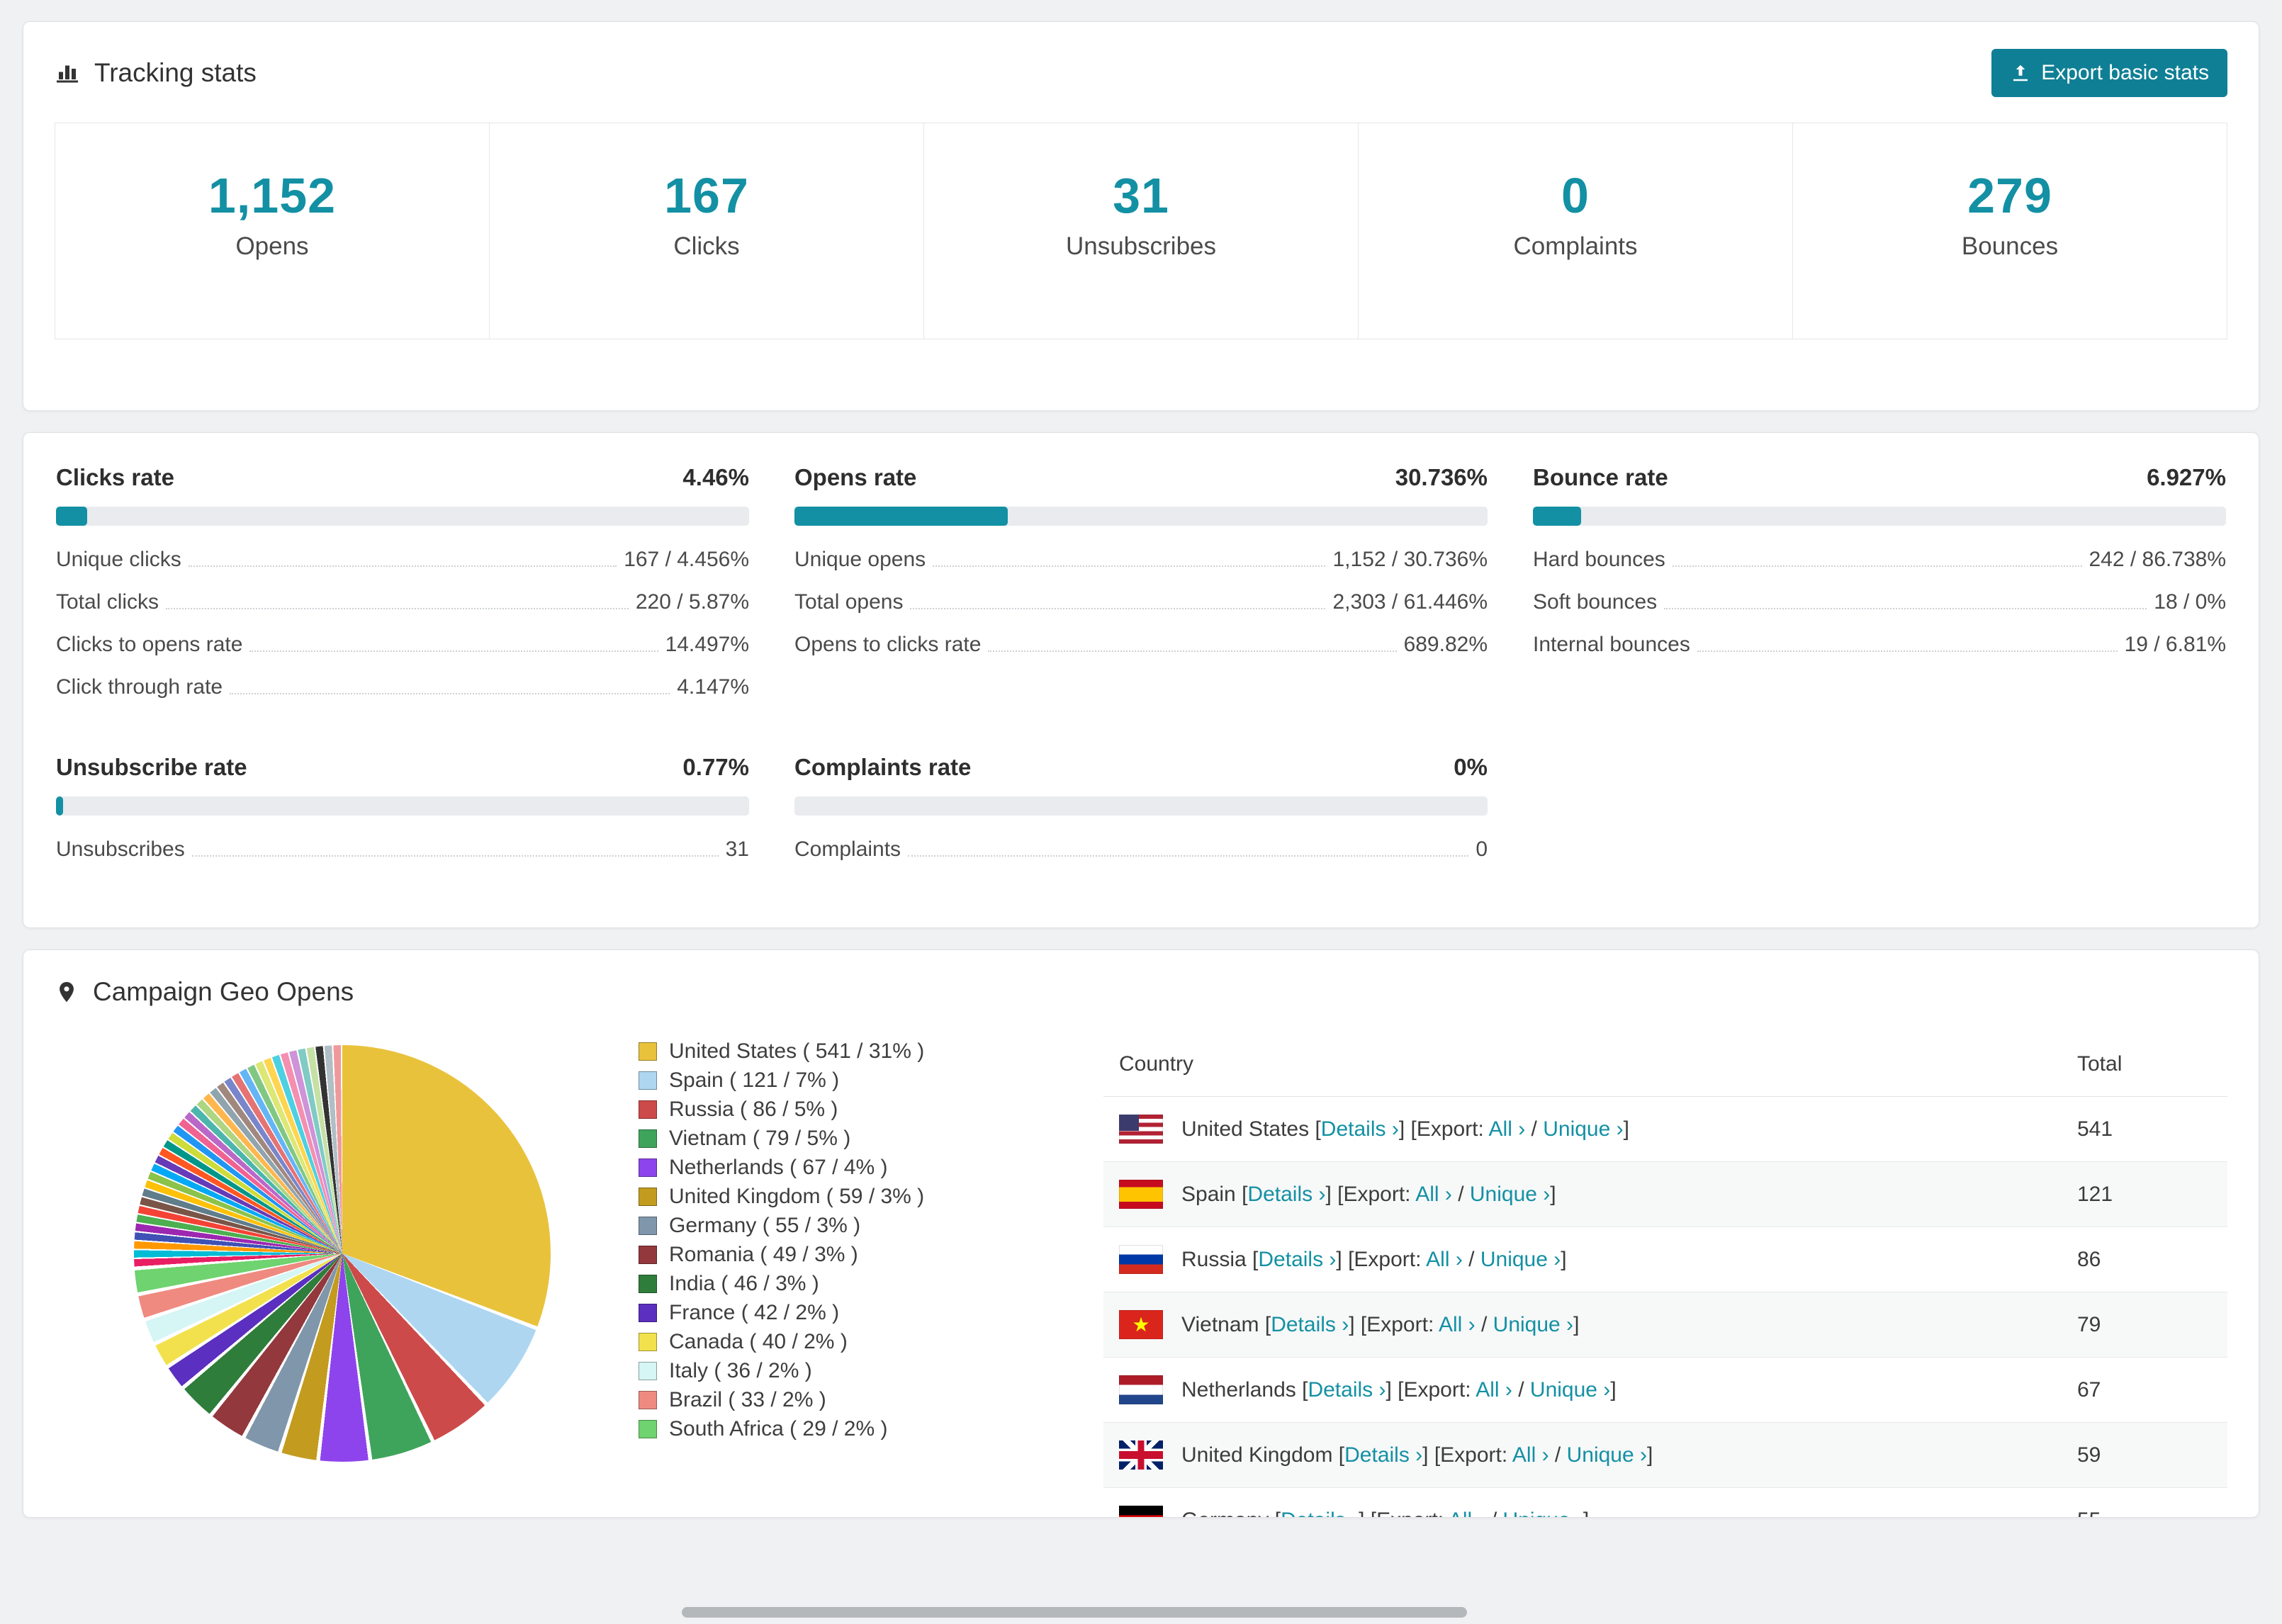 The width and height of the screenshot is (2282, 1624). What do you see at coordinates (837, 1371) in the screenshot?
I see `legend-item-italy: Italy ( 36 / 2% )` at bounding box center [837, 1371].